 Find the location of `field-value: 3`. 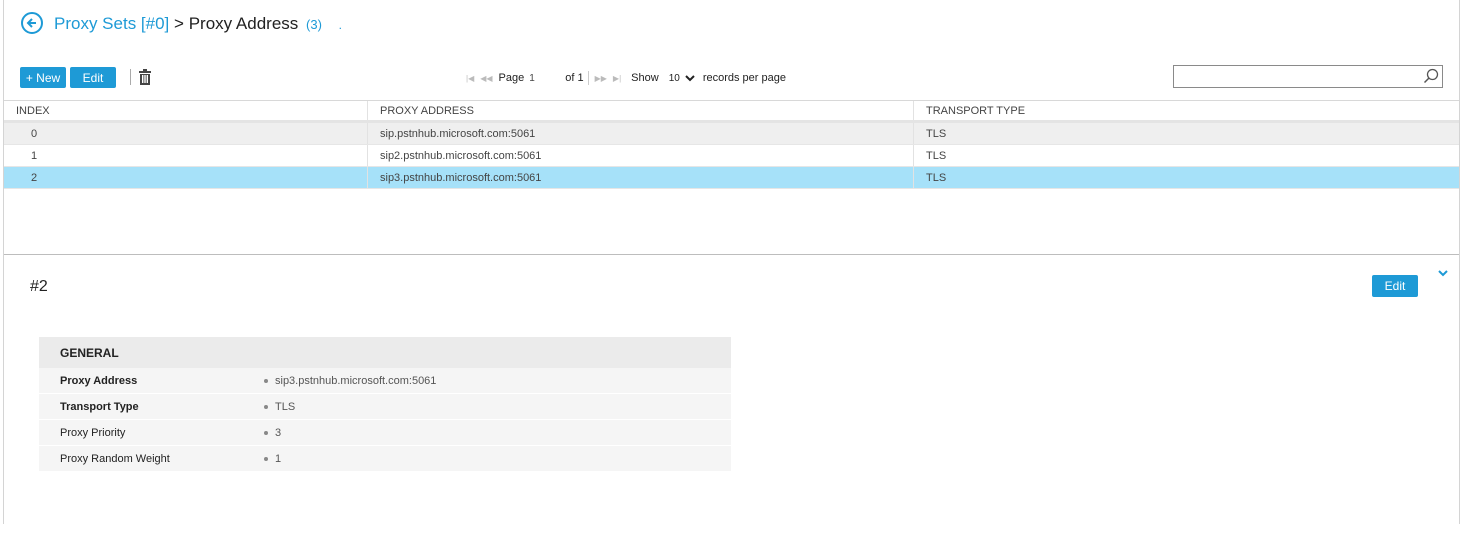

field-value: 3 is located at coordinates (272, 433).